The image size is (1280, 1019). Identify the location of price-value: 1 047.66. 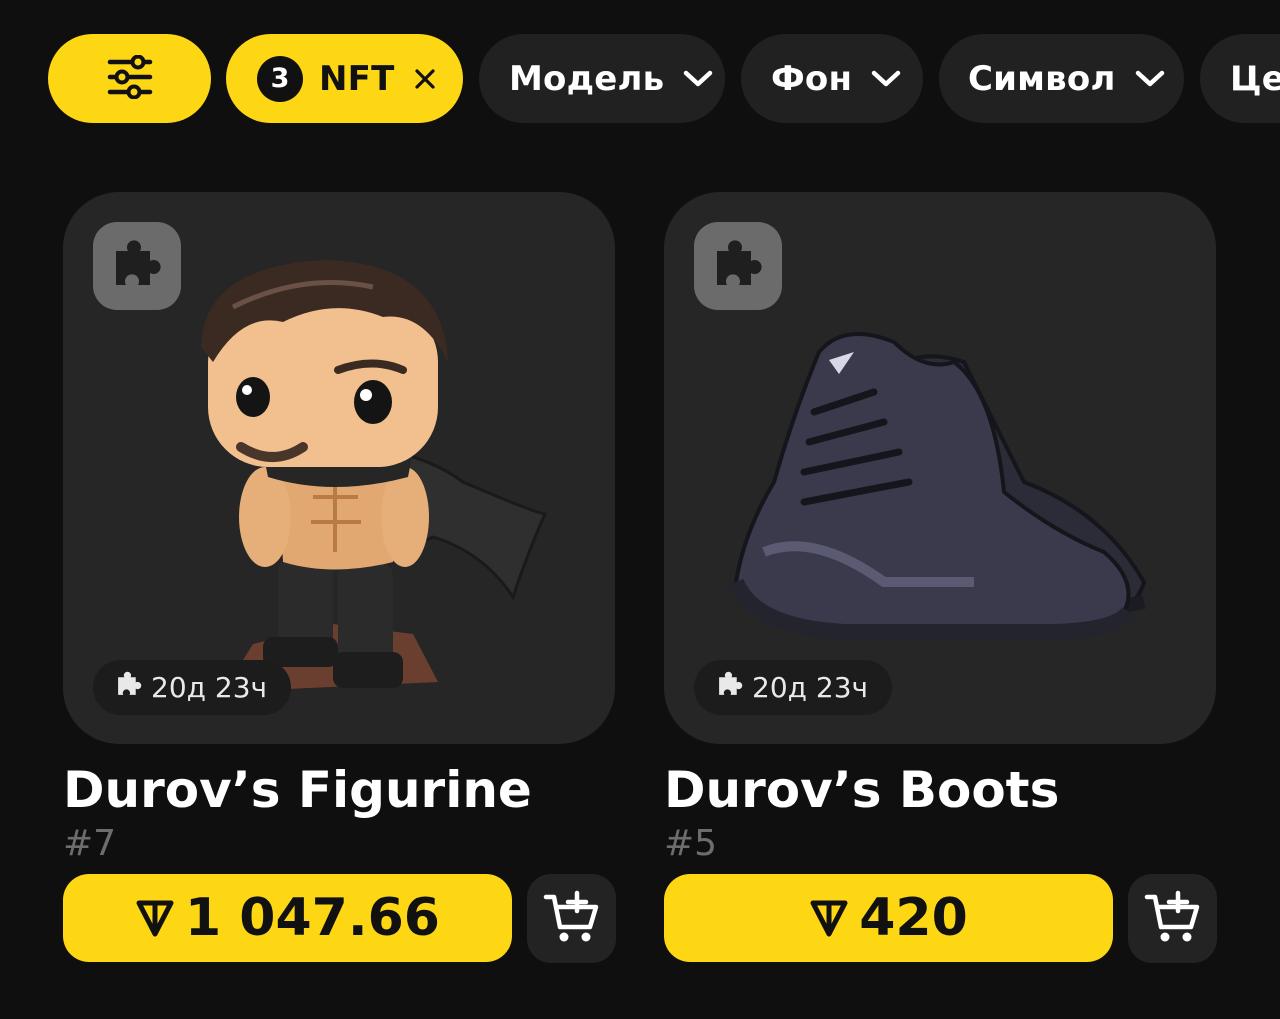
(312, 918).